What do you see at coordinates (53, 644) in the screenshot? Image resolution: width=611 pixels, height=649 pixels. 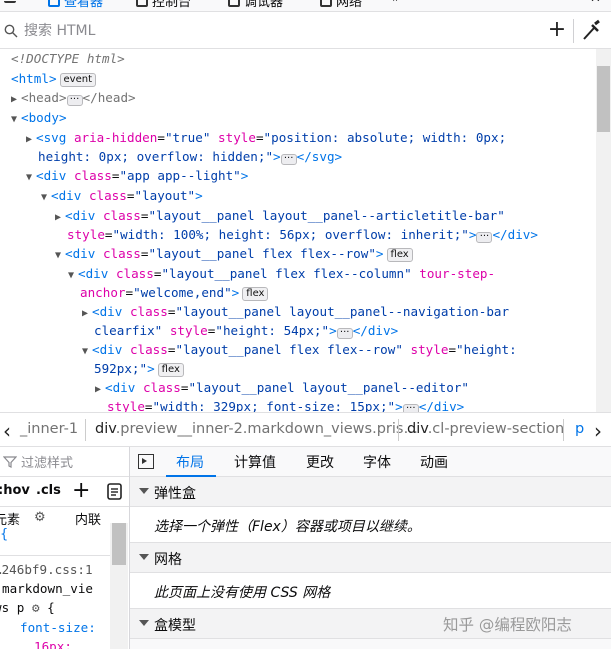 I see `css-value: 16px;` at bounding box center [53, 644].